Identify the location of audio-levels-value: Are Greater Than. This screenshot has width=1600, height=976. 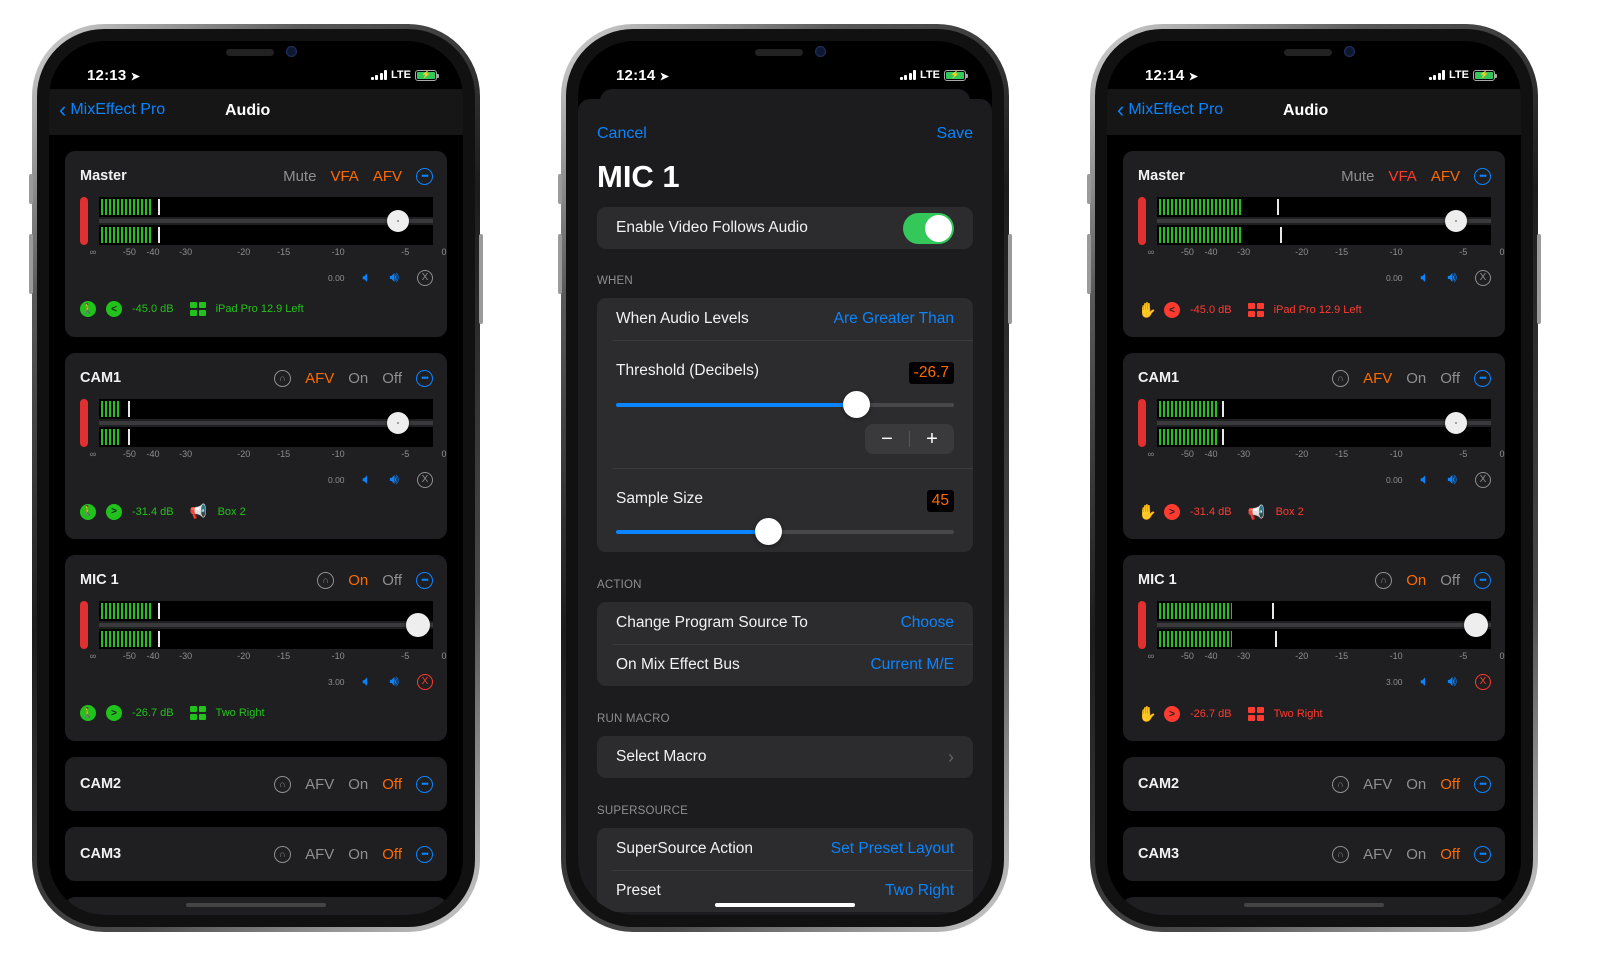
(894, 319).